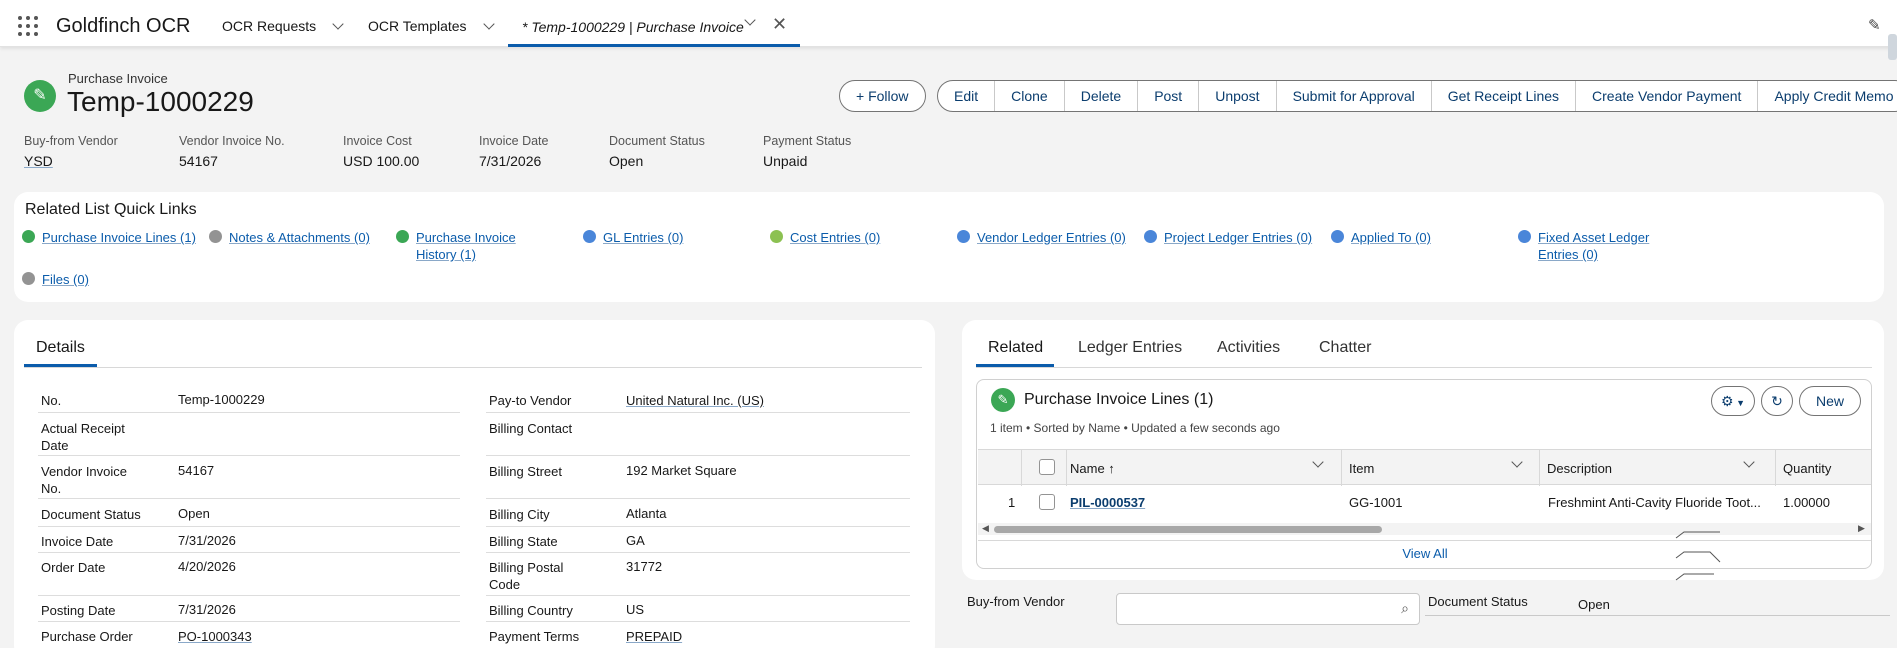  What do you see at coordinates (513, 151) in the screenshot?
I see `highlight-invoice-date: Invoice Date 7/31/2026` at bounding box center [513, 151].